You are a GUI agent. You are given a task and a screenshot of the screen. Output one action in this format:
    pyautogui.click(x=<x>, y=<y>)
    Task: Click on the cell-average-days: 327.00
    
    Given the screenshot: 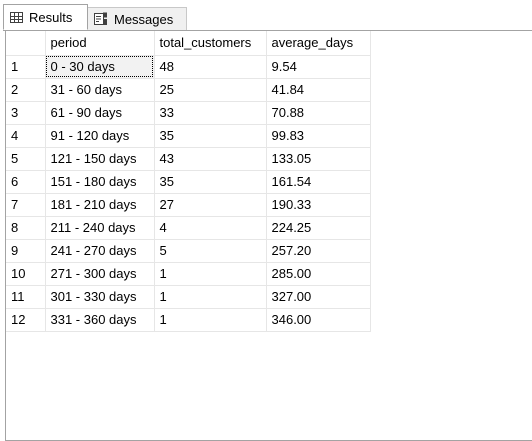 What is the action you would take?
    pyautogui.click(x=318, y=297)
    